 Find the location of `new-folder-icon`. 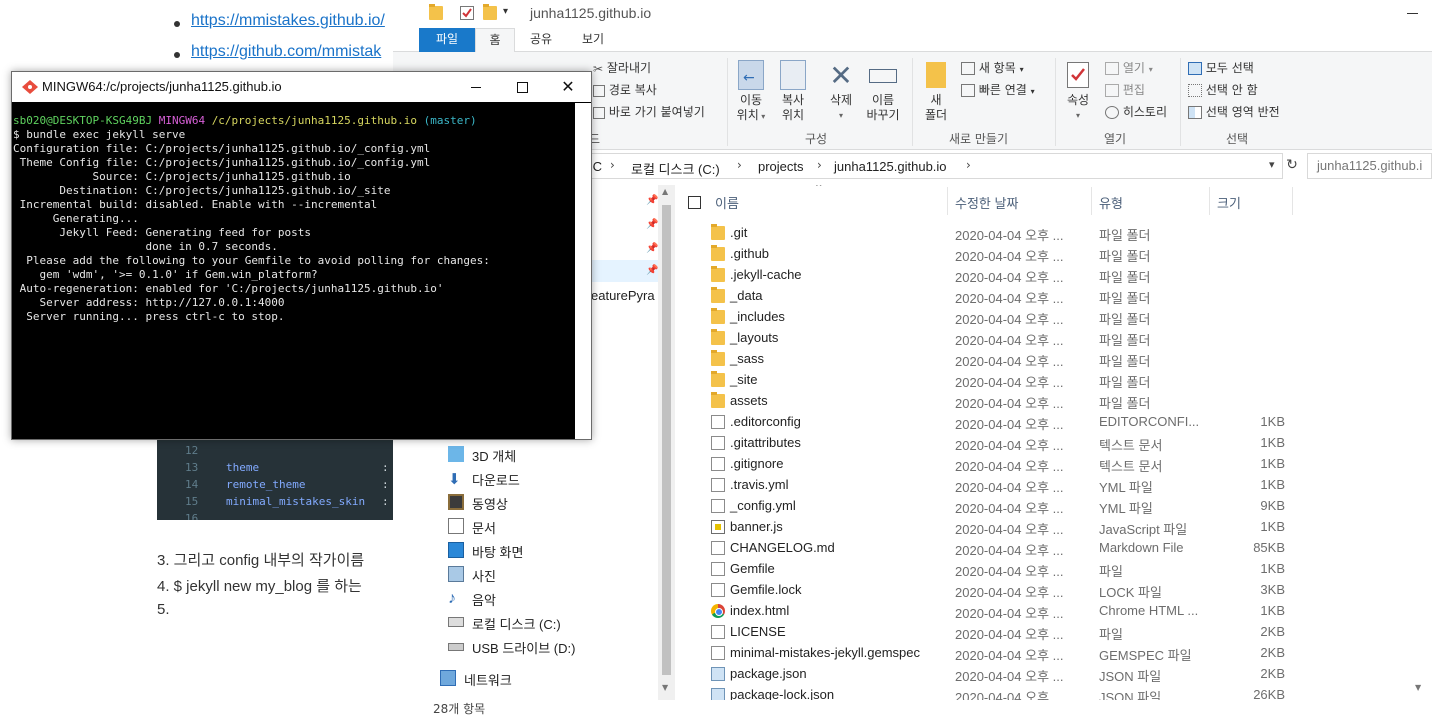

new-folder-icon is located at coordinates (490, 12).